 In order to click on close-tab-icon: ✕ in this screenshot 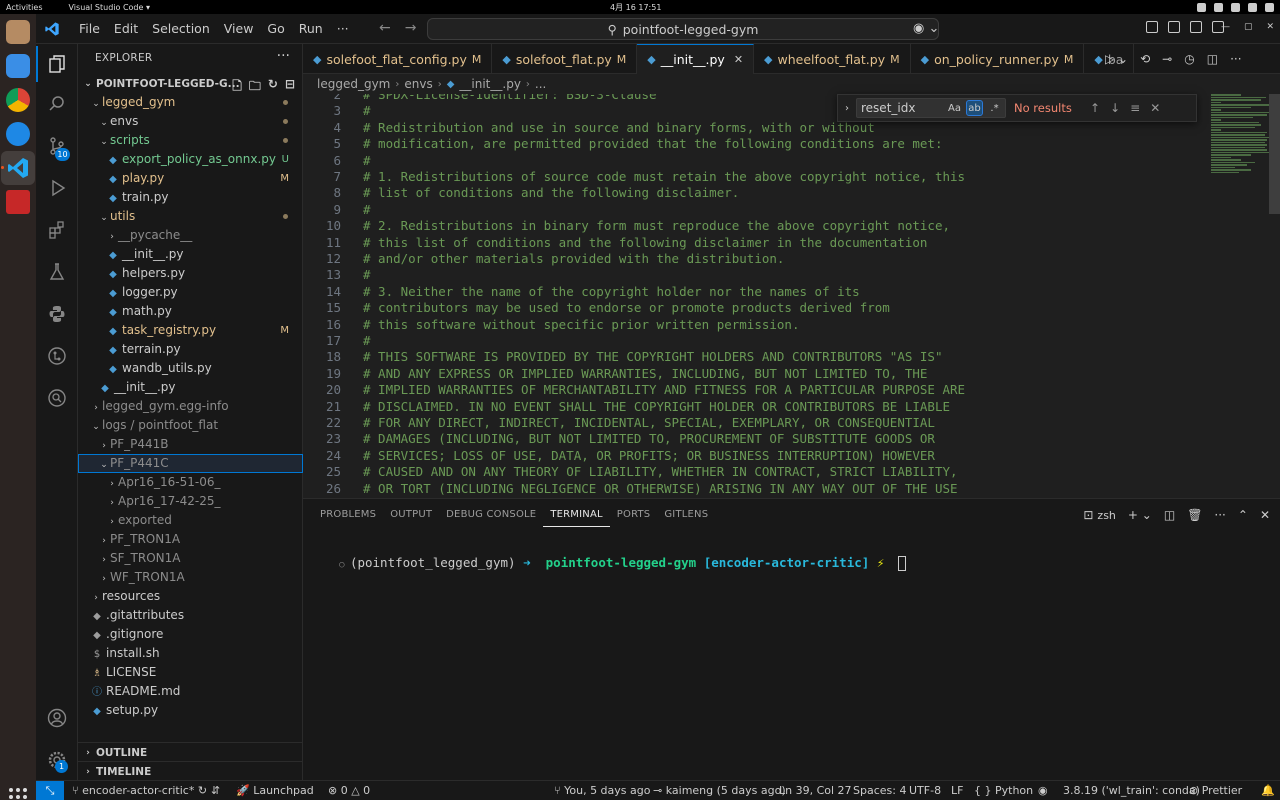, I will do `click(738, 59)`.